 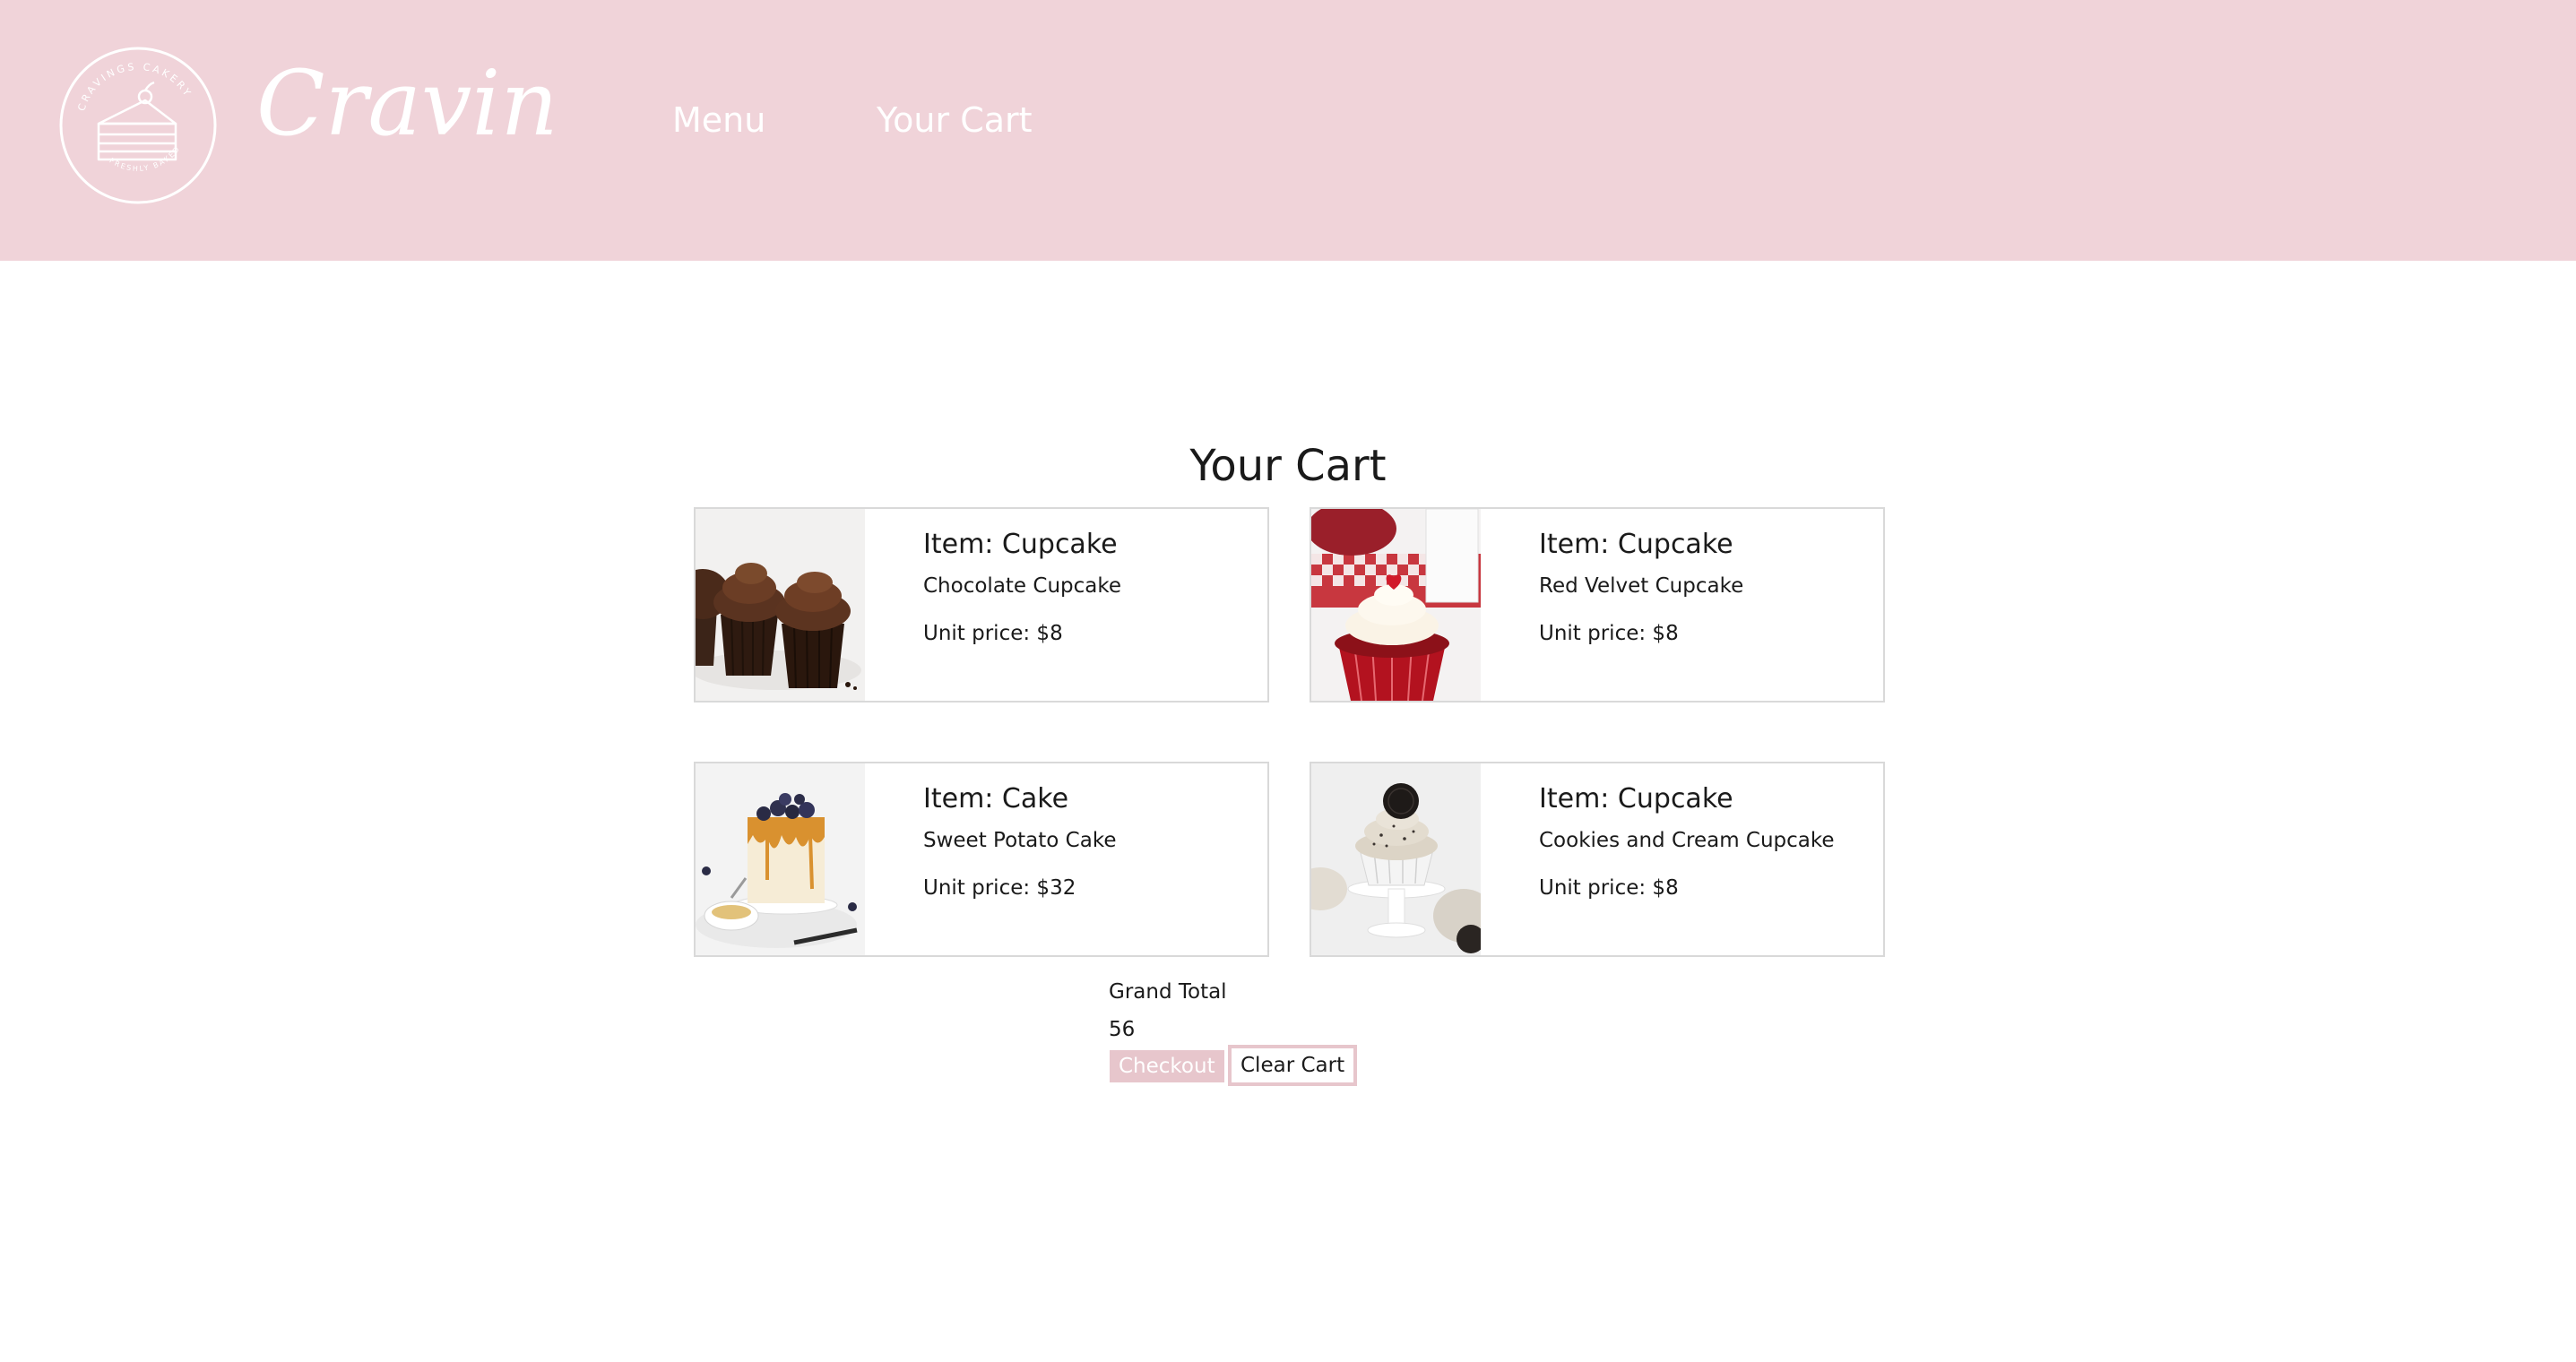 I want to click on red-velvet-cupcake-photo, so click(x=1396, y=605).